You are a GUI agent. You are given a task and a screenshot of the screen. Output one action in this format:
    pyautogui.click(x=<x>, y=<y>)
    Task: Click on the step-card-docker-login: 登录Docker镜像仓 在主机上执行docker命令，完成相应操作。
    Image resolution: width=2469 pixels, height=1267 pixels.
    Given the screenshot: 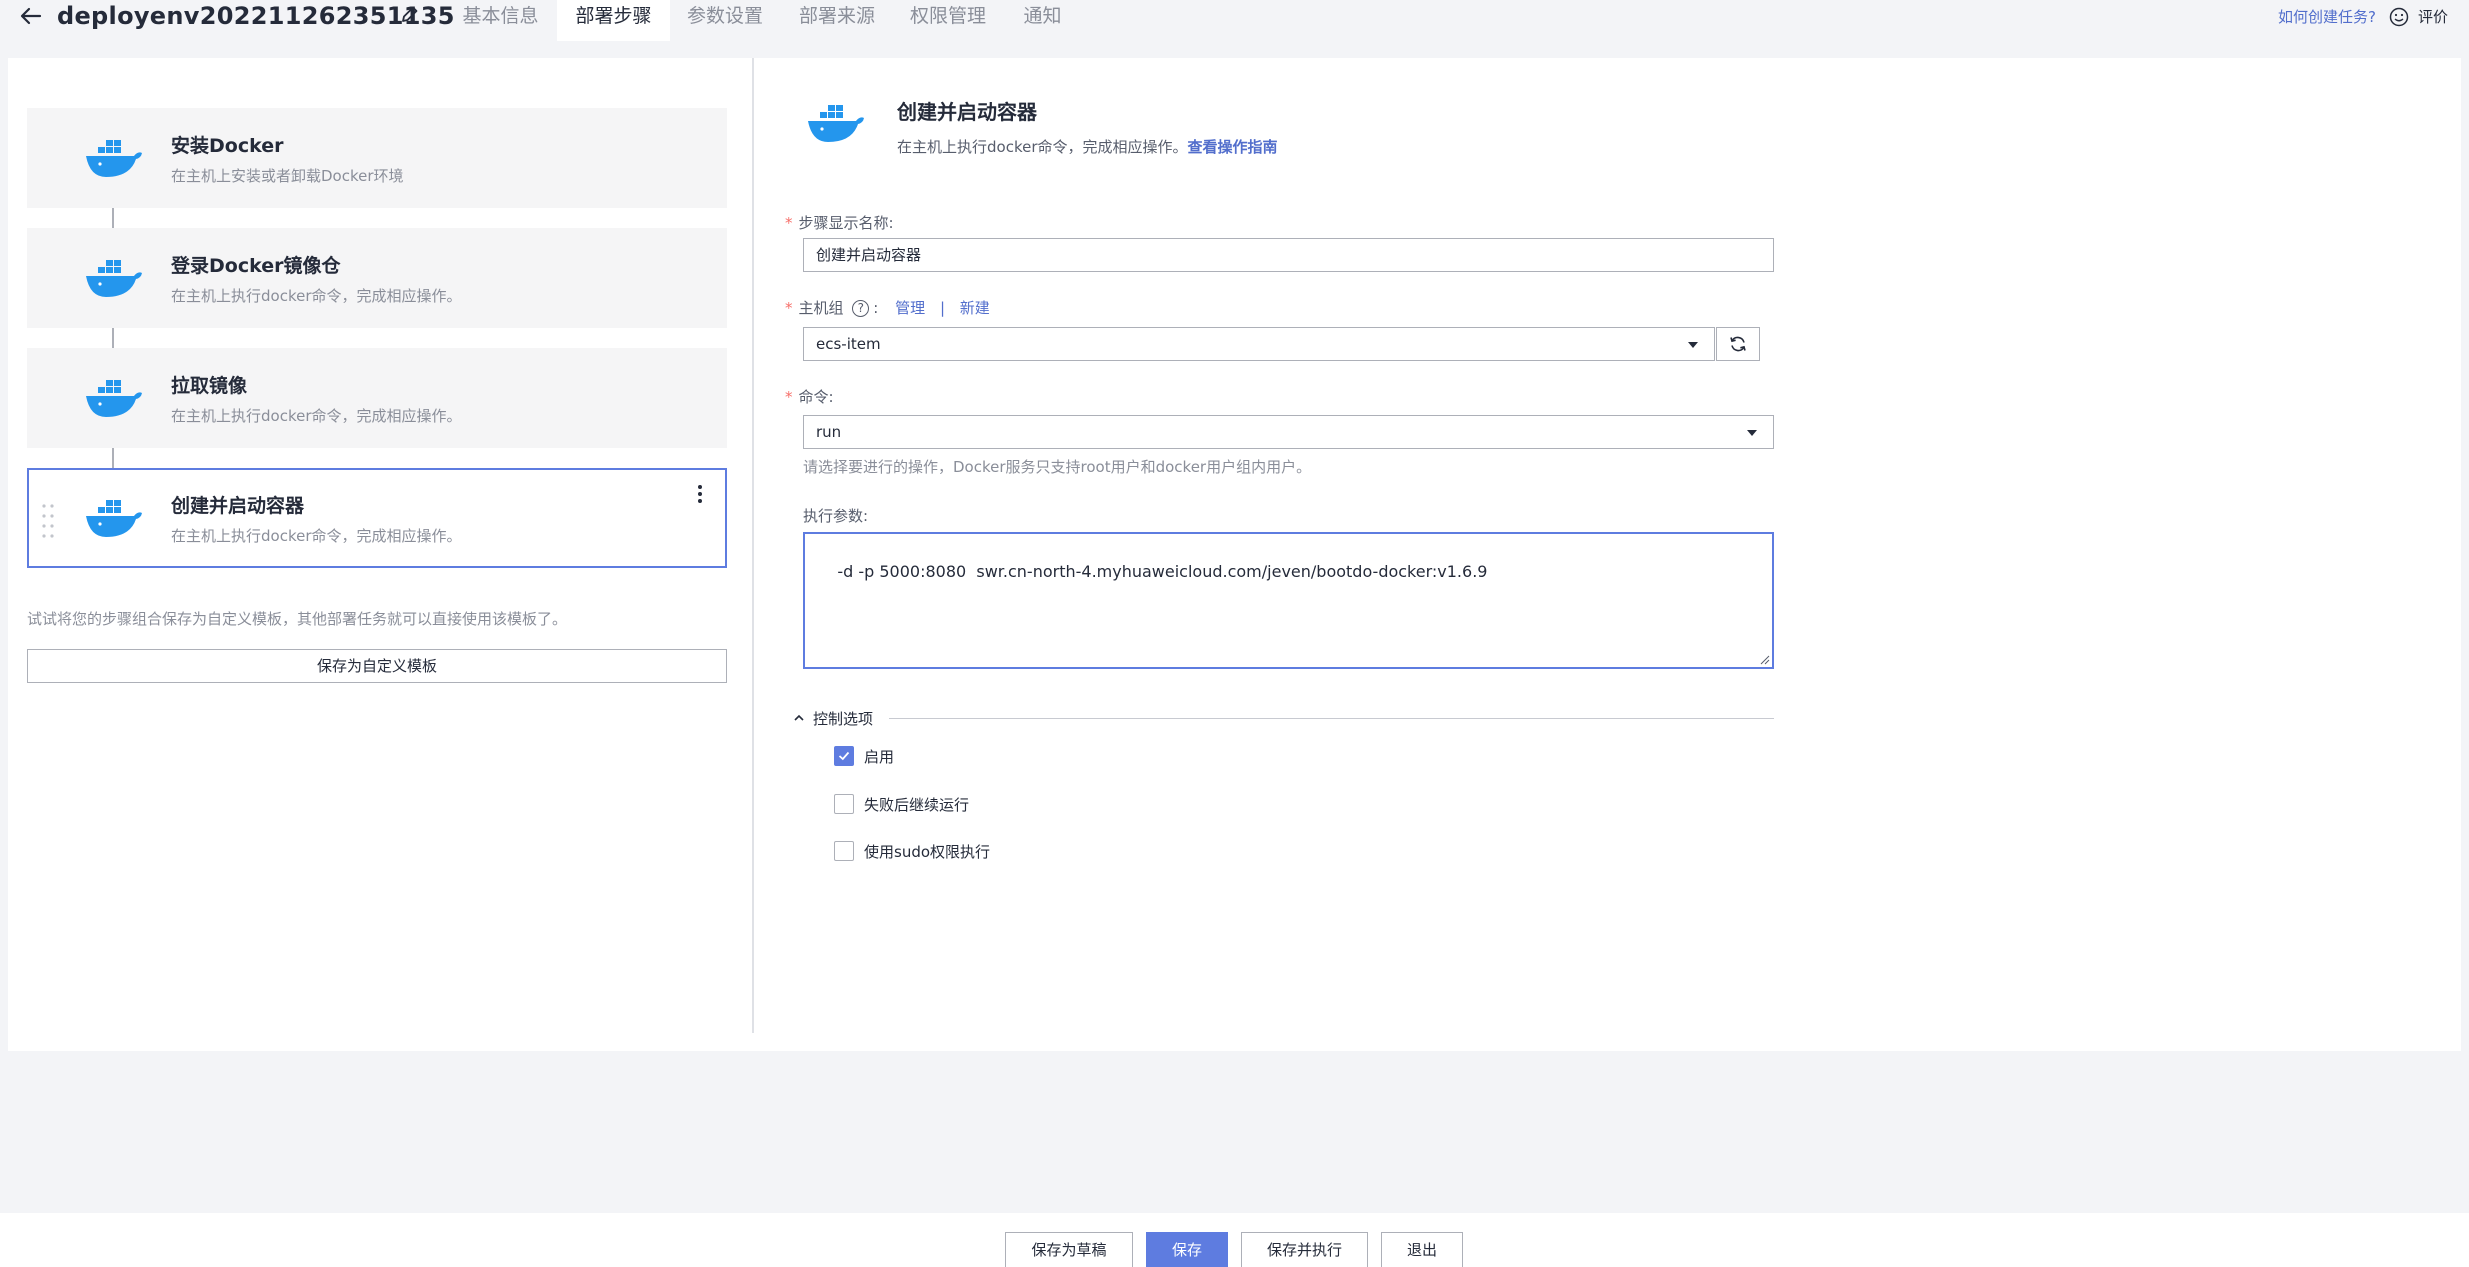 What is the action you would take?
    pyautogui.click(x=377, y=278)
    